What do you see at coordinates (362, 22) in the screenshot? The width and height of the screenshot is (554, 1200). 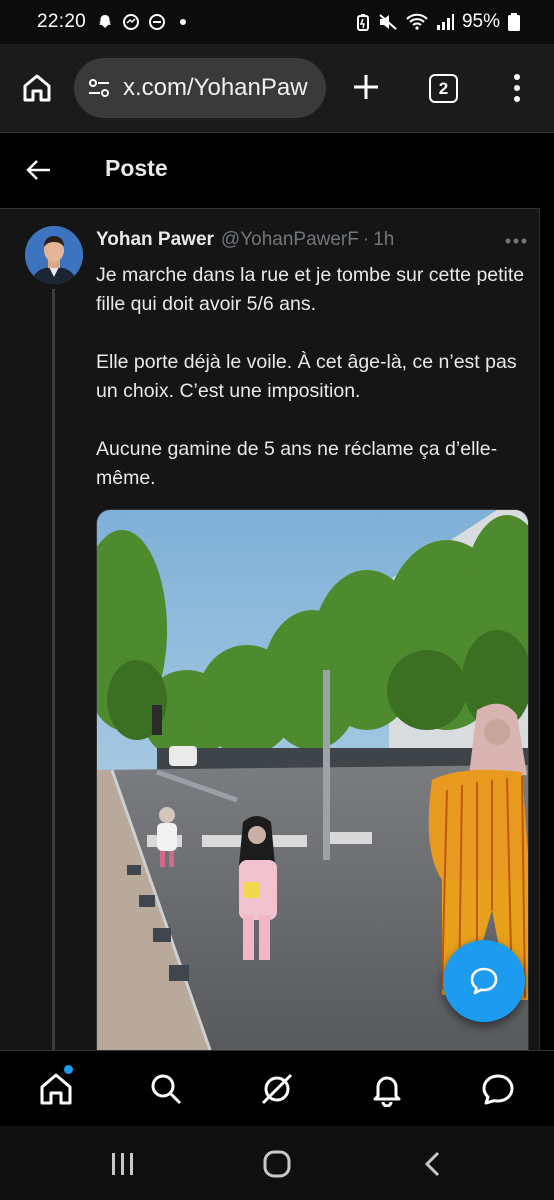 I see `battery-saver-icon` at bounding box center [362, 22].